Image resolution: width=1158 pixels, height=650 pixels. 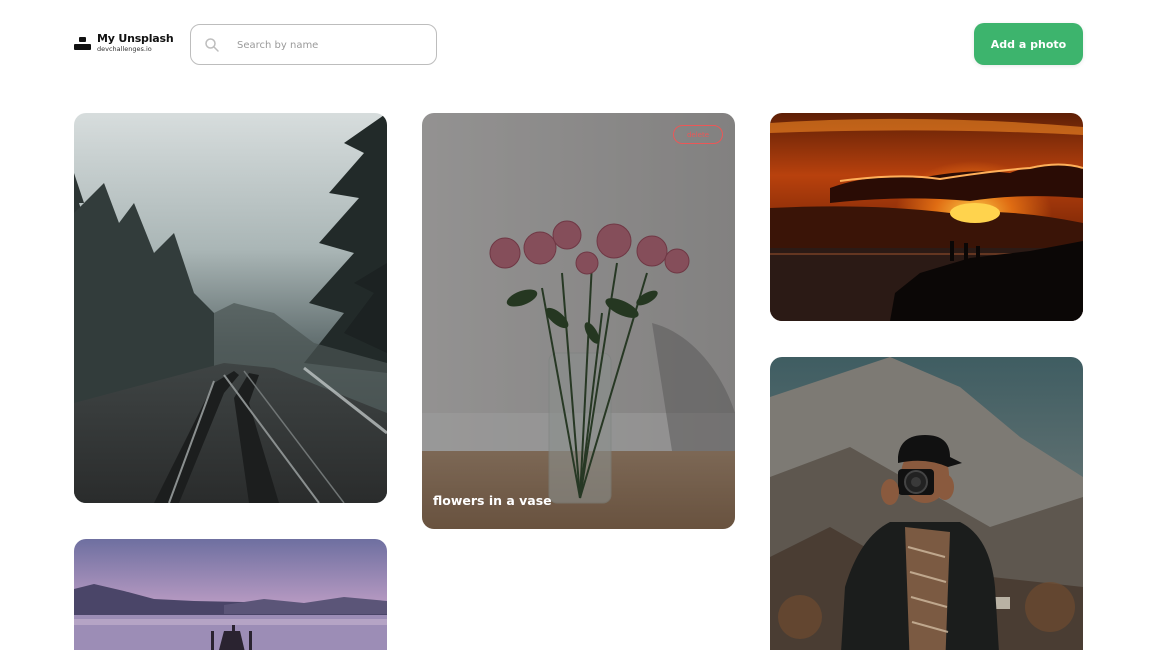 I want to click on delete-button: delete, so click(x=698, y=134).